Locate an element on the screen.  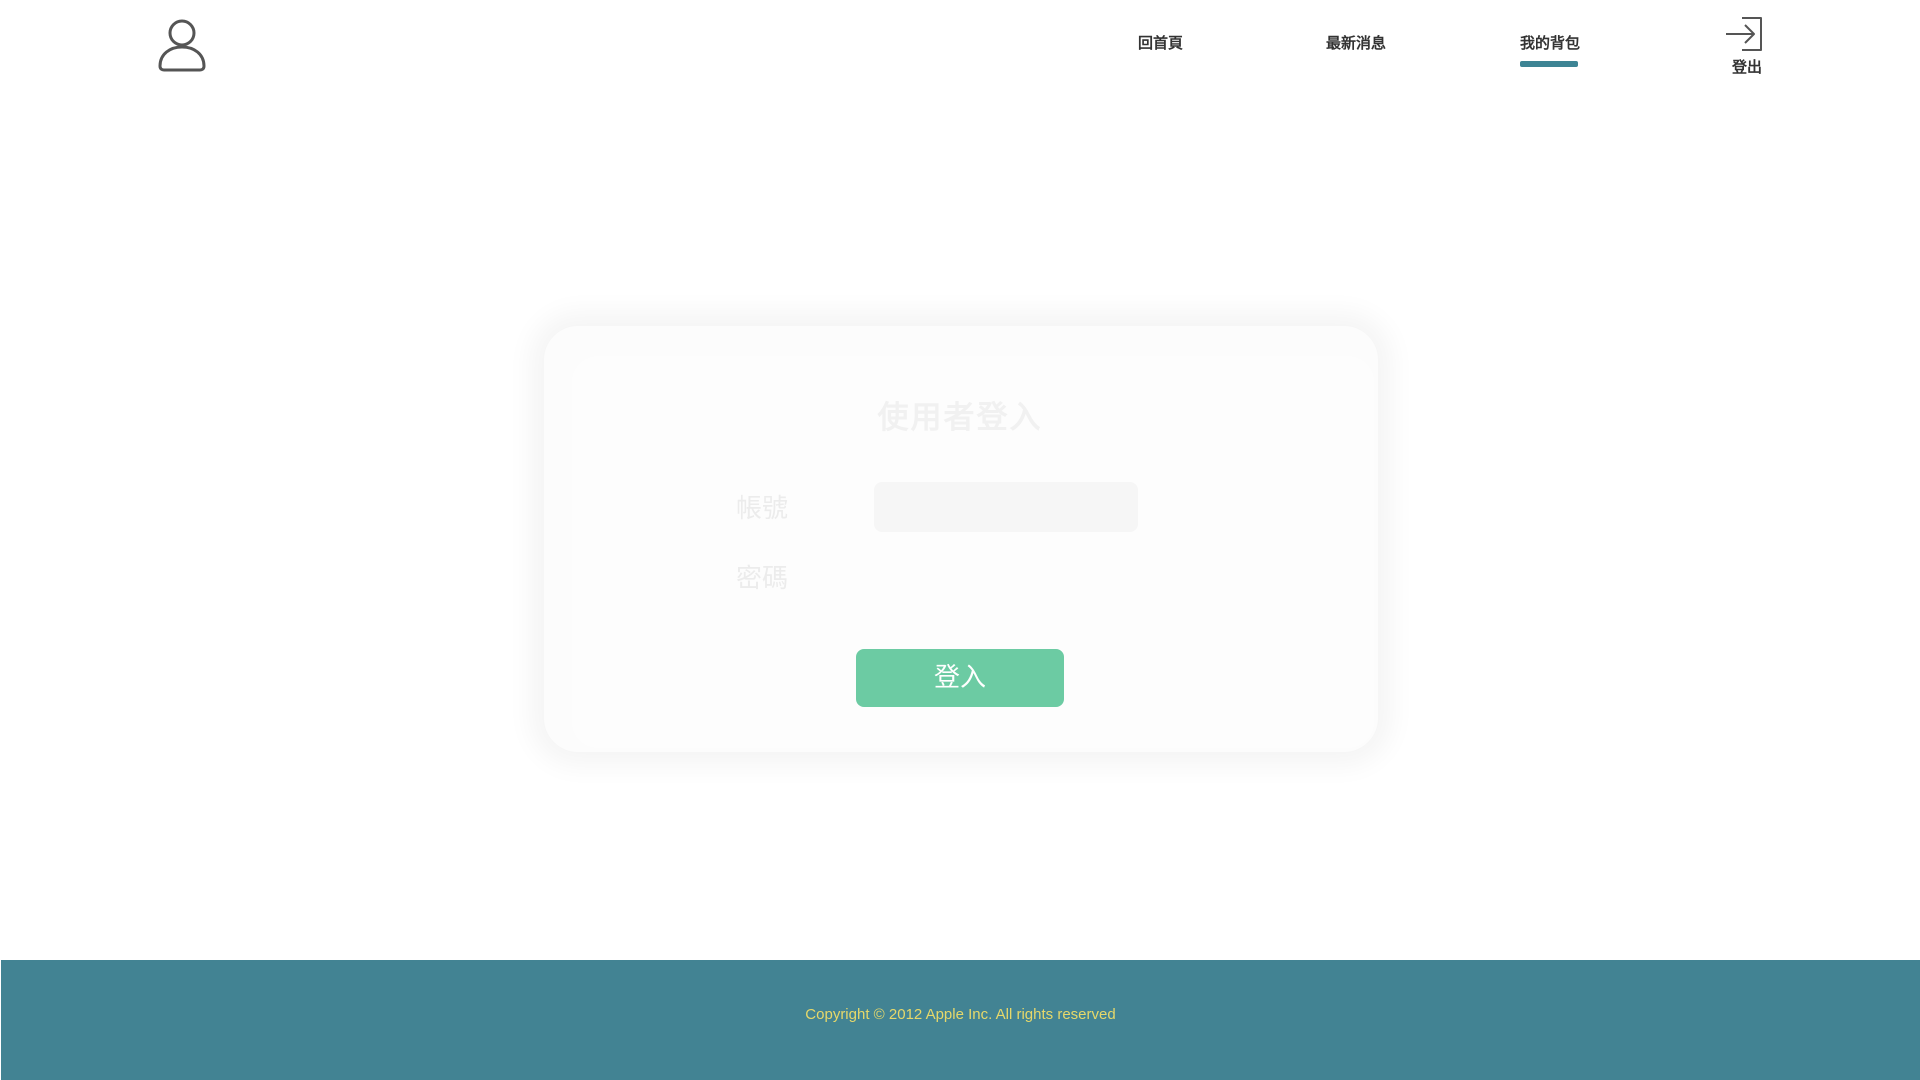
active-nav-indicator is located at coordinates (1549, 64).